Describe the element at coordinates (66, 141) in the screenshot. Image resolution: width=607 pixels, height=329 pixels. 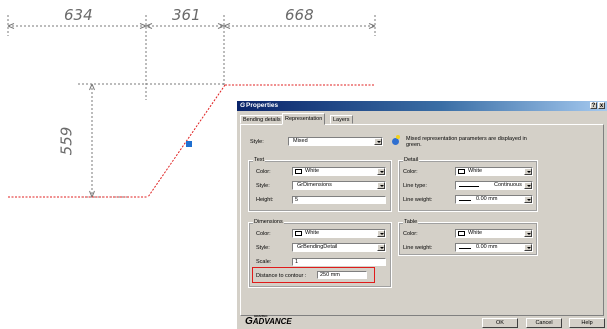
I see `dimension-label-559: 559` at that location.